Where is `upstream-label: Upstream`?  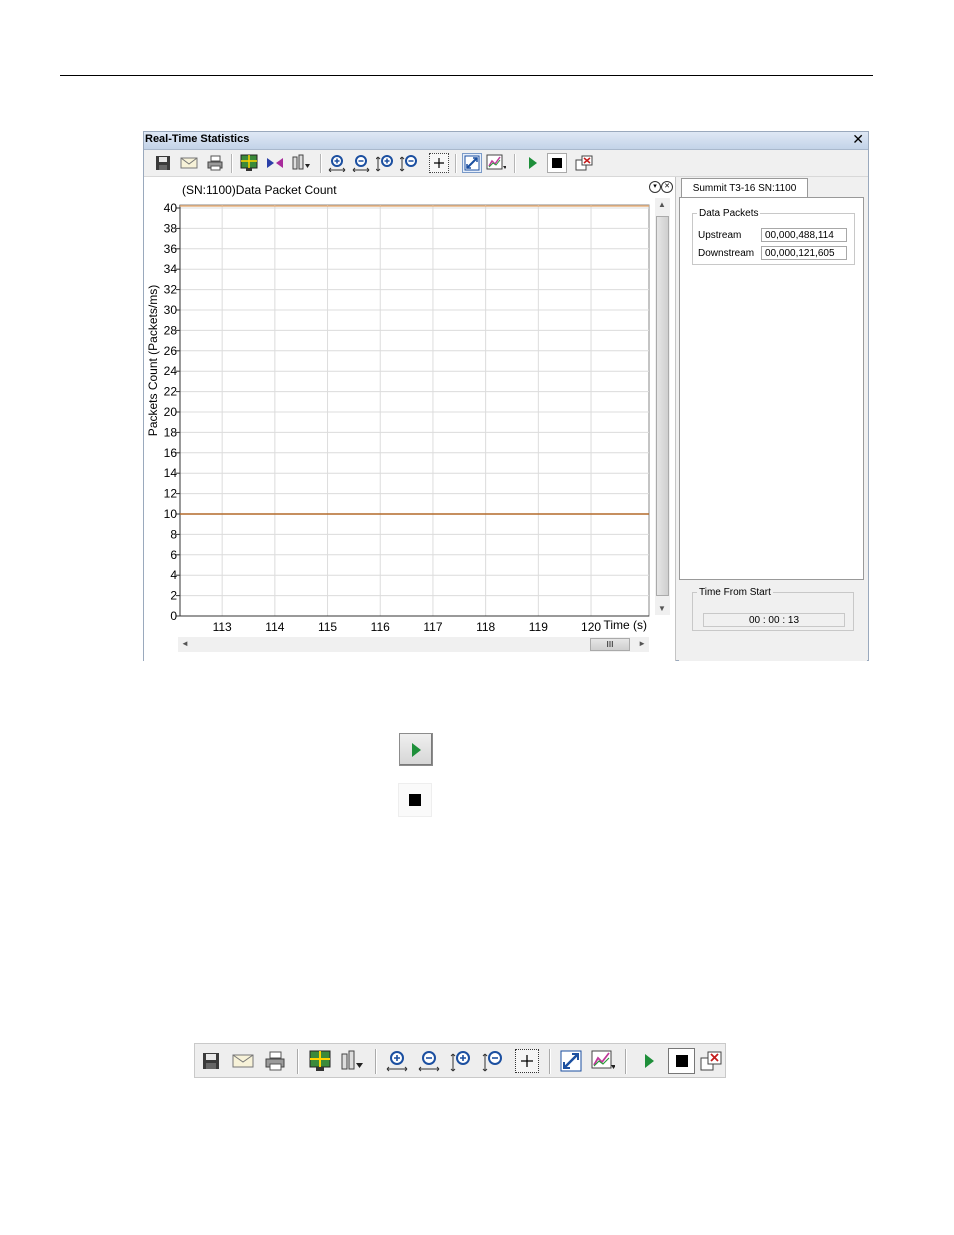
upstream-label: Upstream is located at coordinates (720, 235).